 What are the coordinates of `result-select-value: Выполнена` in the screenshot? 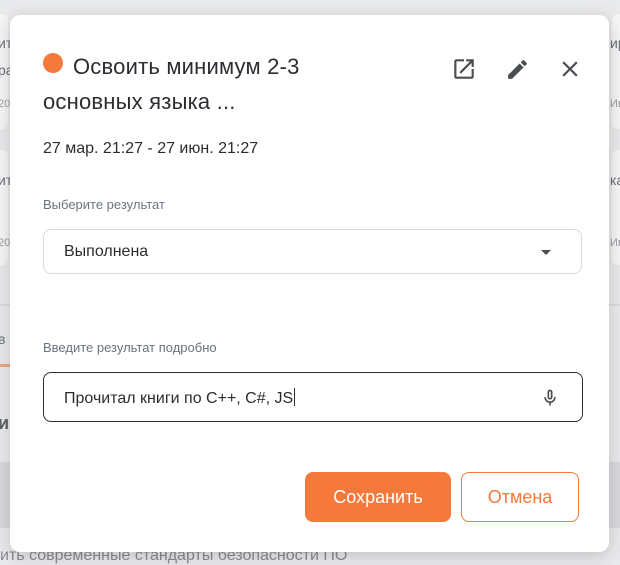 It's located at (106, 251).